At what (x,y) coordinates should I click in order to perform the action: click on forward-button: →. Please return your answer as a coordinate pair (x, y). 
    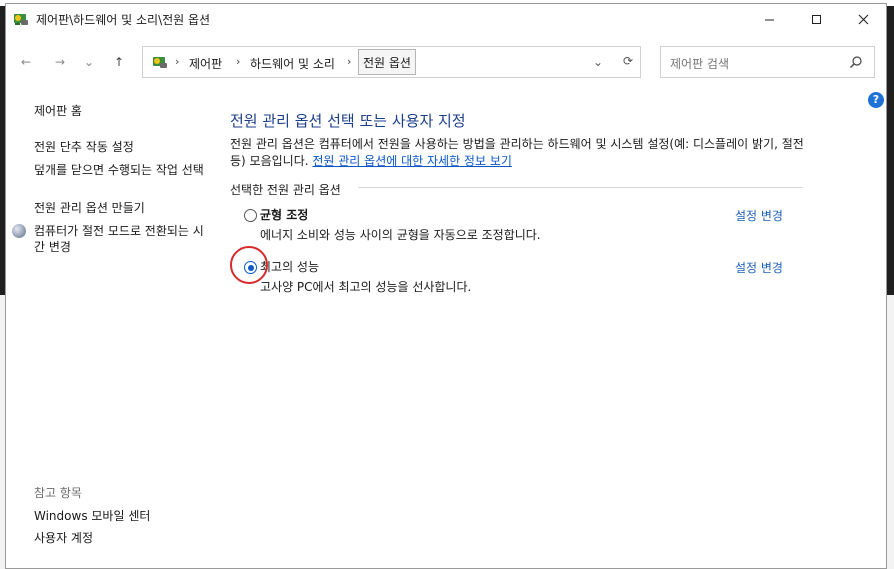
    Looking at the image, I should click on (60, 62).